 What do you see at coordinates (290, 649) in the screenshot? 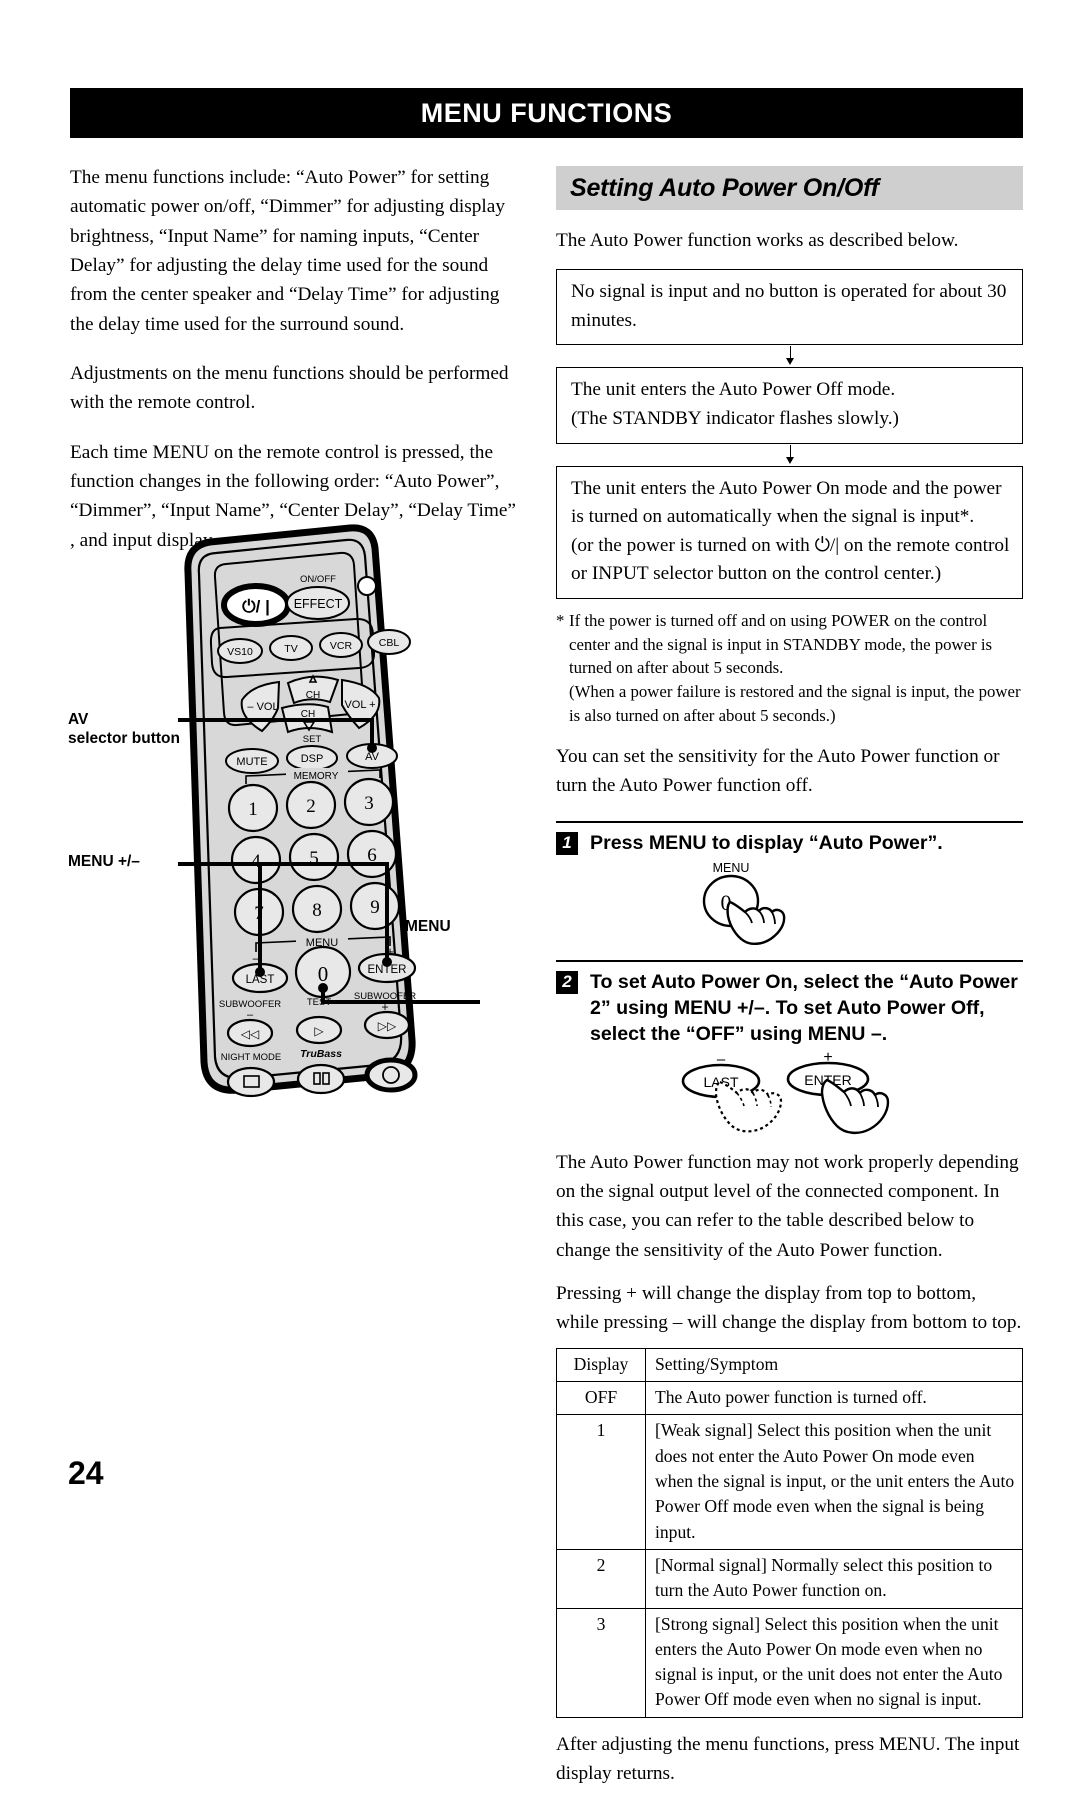
I see `source-label-tv: TV` at bounding box center [290, 649].